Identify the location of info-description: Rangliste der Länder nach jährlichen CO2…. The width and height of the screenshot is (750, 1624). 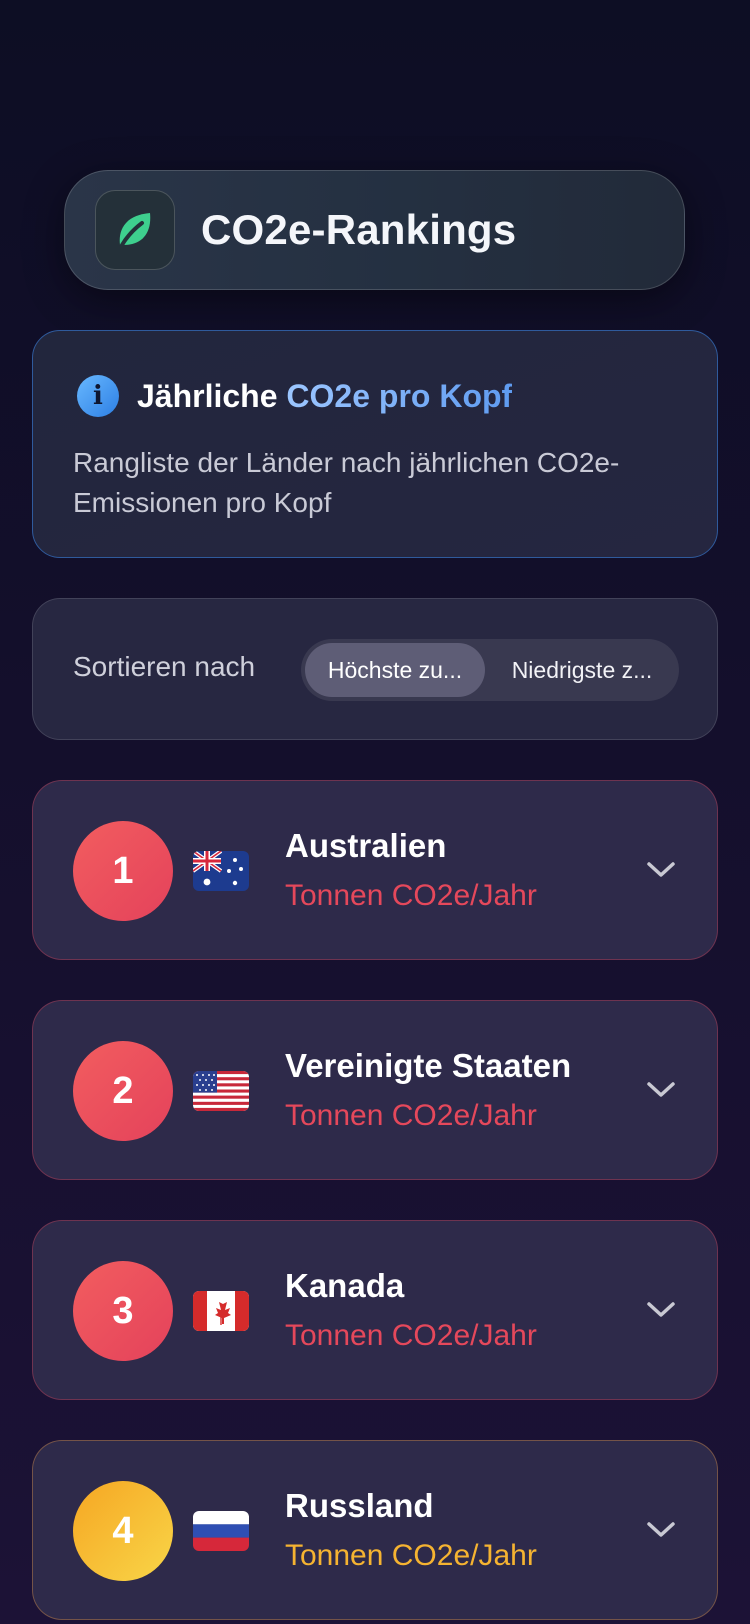
(346, 482).